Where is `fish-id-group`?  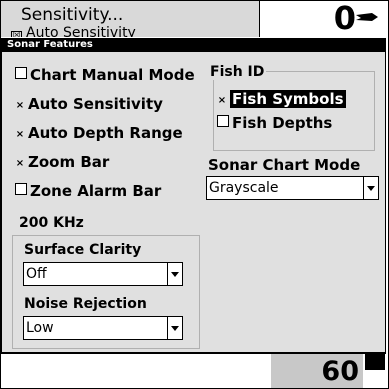
fish-id-group is located at coordinates (294, 111).